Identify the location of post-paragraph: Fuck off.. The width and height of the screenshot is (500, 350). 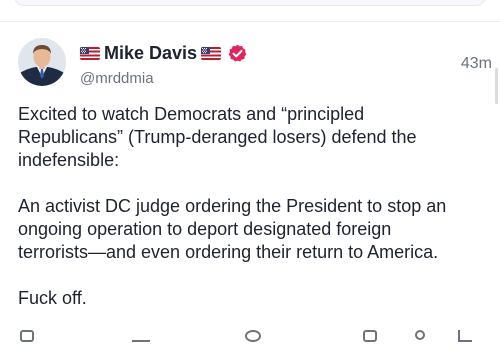
(52, 298).